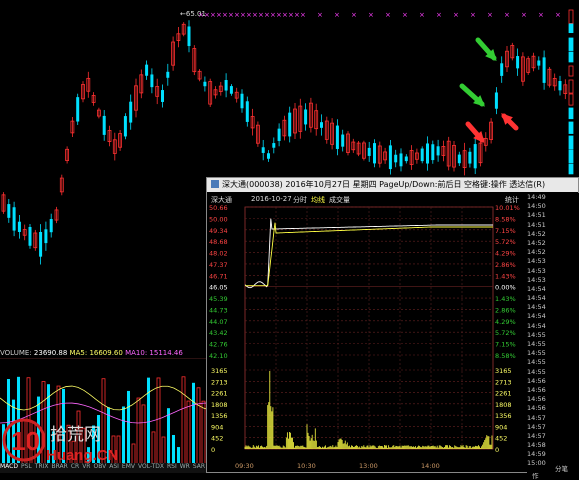 The image size is (579, 480). What do you see at coordinates (219, 382) in the screenshot?
I see `volume-scale-label: 2713` at bounding box center [219, 382].